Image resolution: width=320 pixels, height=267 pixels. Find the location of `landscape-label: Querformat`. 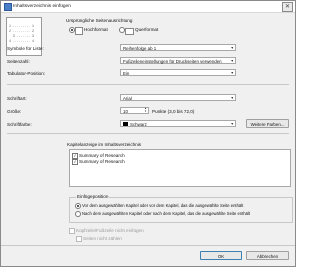

landscape-label: Querformat is located at coordinates (147, 29).